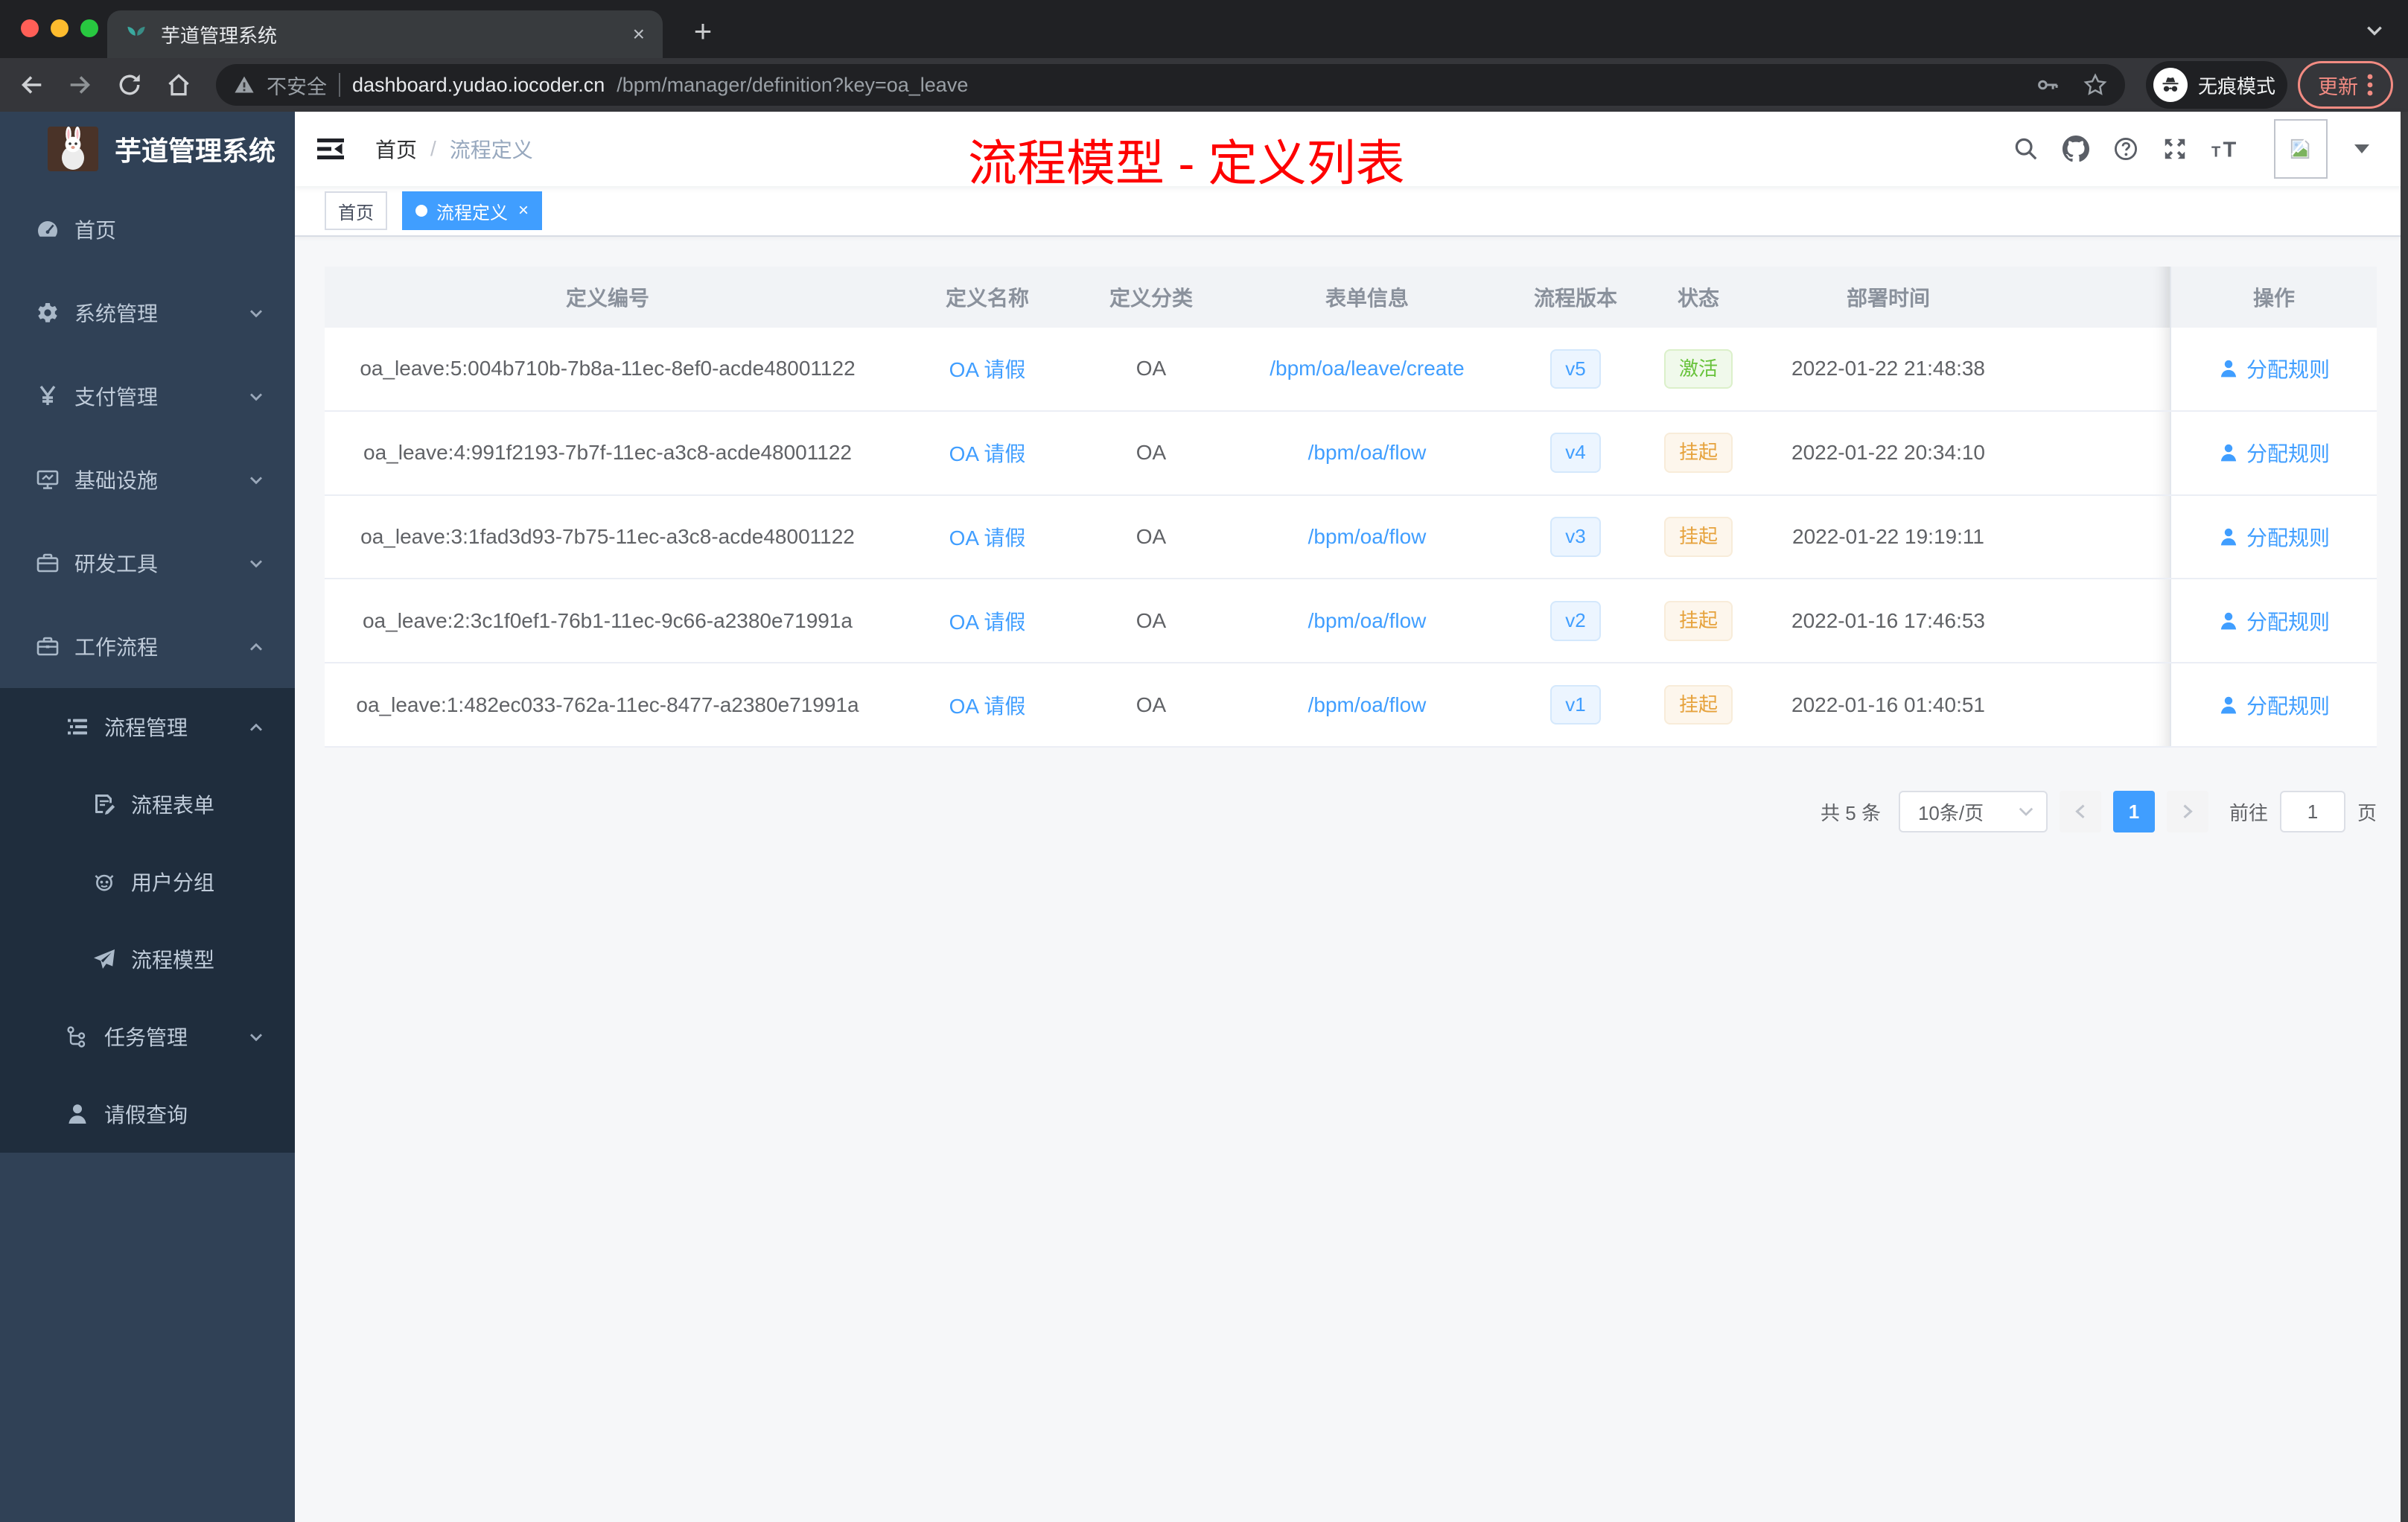 Image resolution: width=2408 pixels, height=1522 pixels. What do you see at coordinates (703, 31) in the screenshot?
I see `new-tab-button: +` at bounding box center [703, 31].